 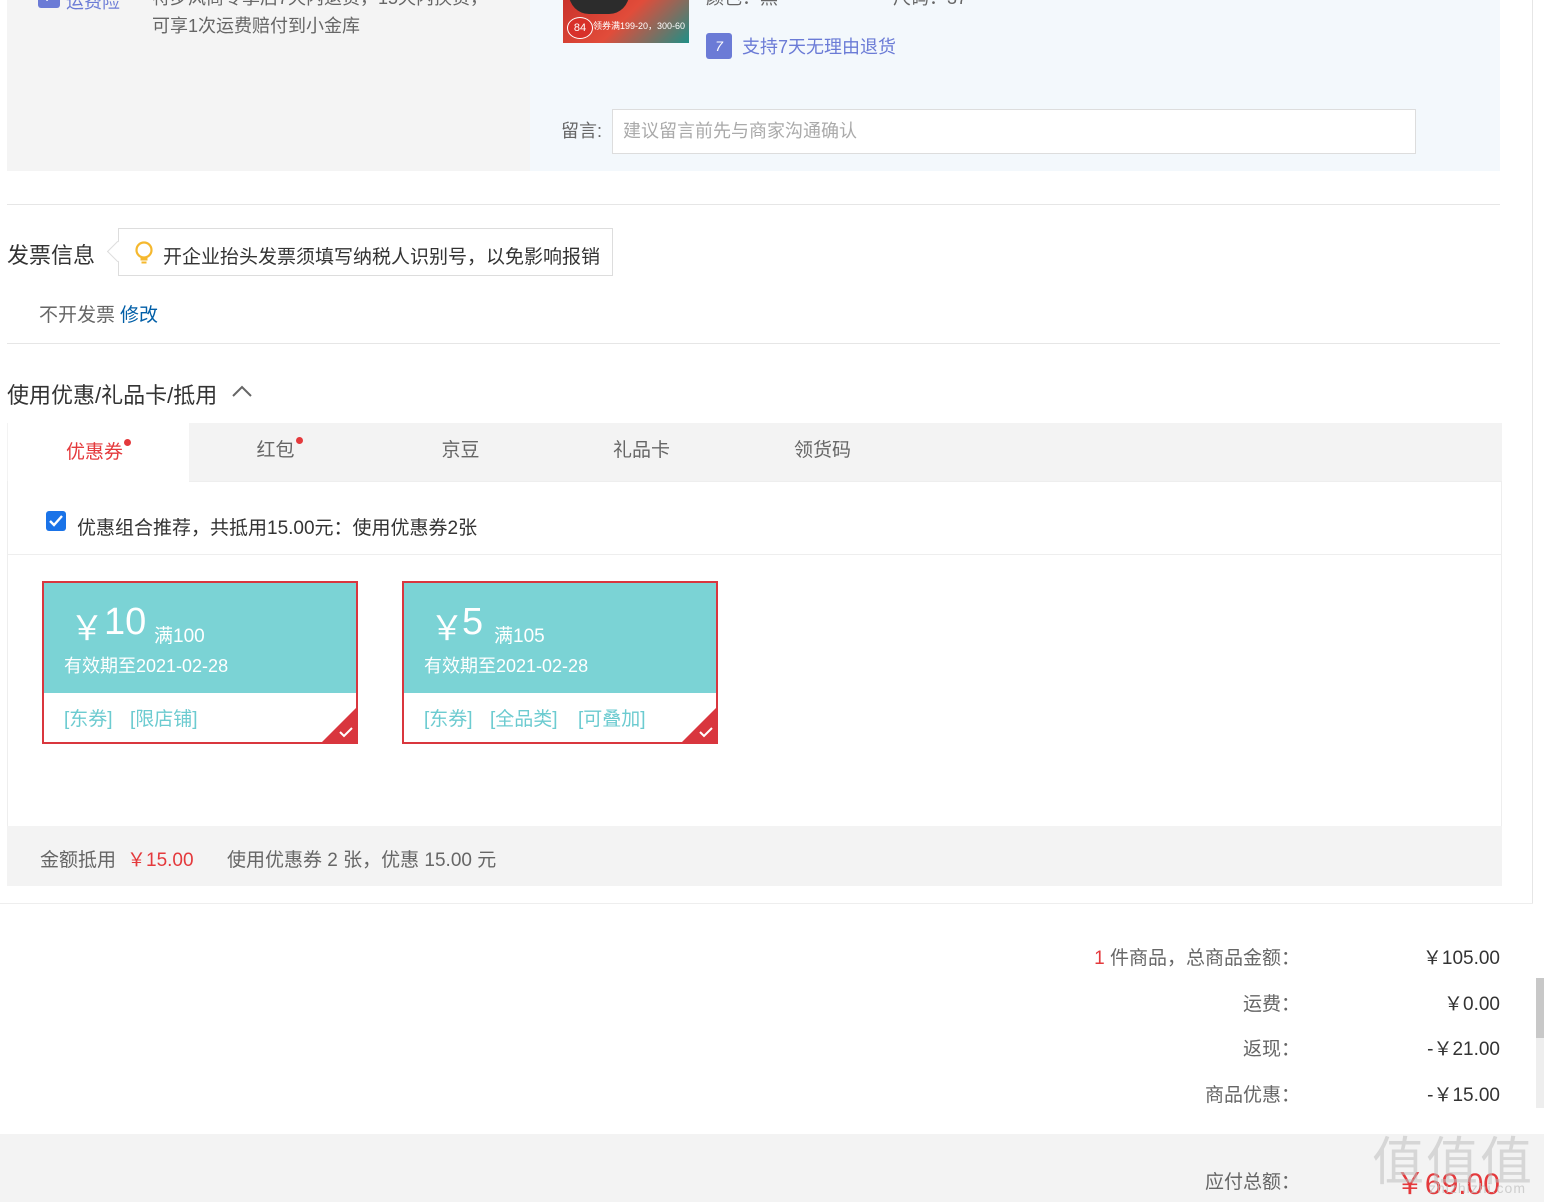 What do you see at coordinates (639, 26) in the screenshot?
I see `thumbnail-promo-text: 领券满199-20，300-60` at bounding box center [639, 26].